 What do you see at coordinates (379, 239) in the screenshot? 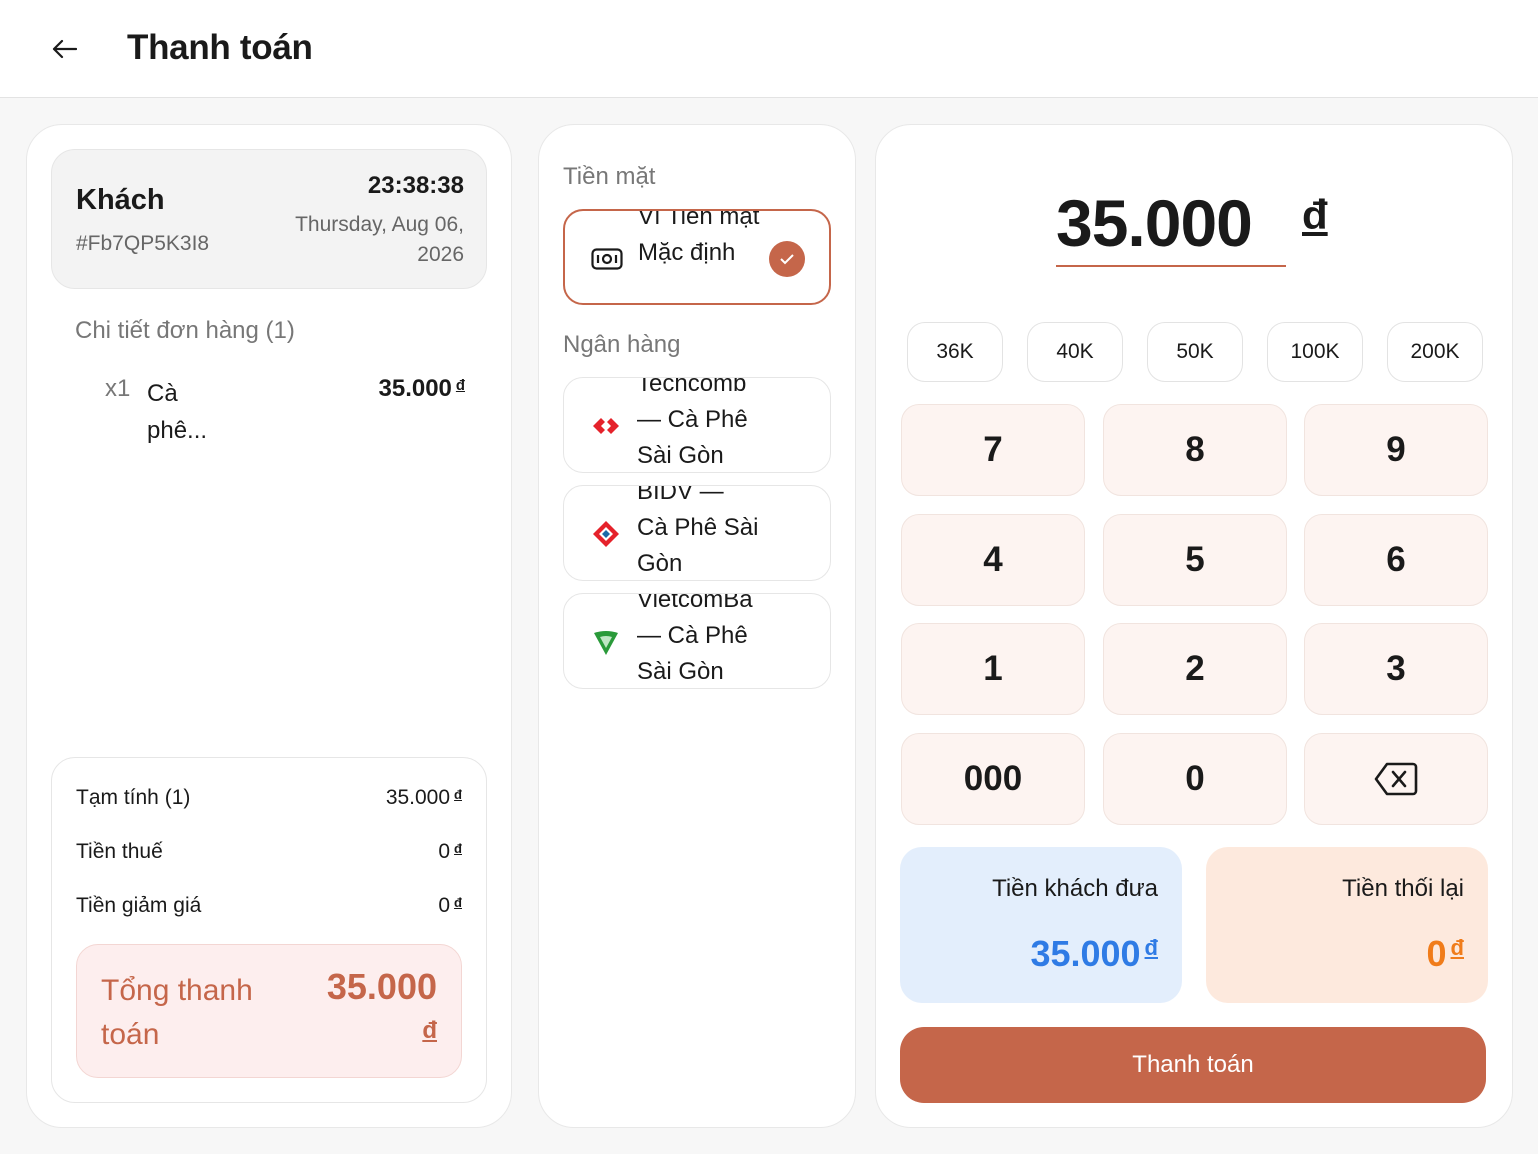
I see `order-date: Thursday, Aug 06, 2026` at bounding box center [379, 239].